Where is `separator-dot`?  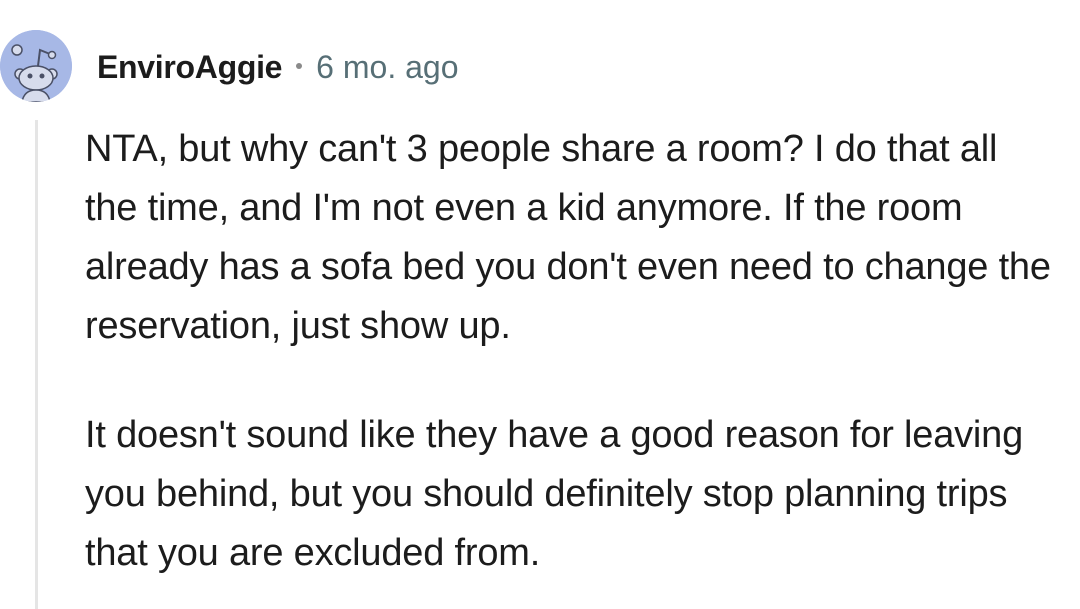
separator-dot is located at coordinates (299, 66).